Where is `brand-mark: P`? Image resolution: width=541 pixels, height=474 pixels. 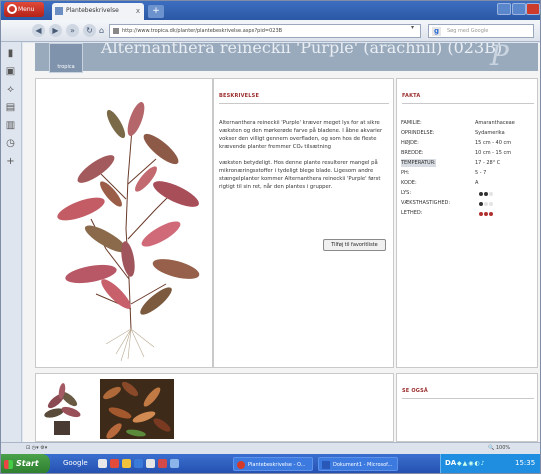 brand-mark: P is located at coordinates (499, 57).